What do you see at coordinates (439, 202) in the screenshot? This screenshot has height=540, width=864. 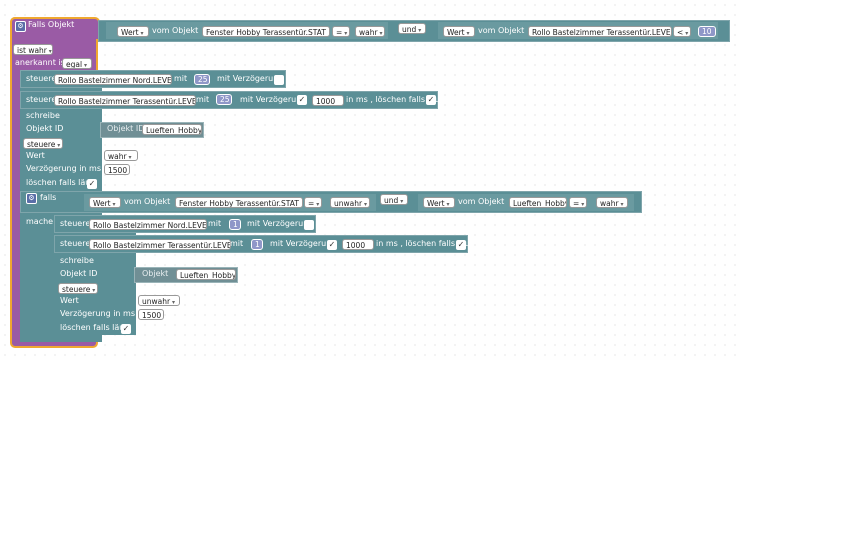 I see `falls-wert-dropdown-2: Wert` at bounding box center [439, 202].